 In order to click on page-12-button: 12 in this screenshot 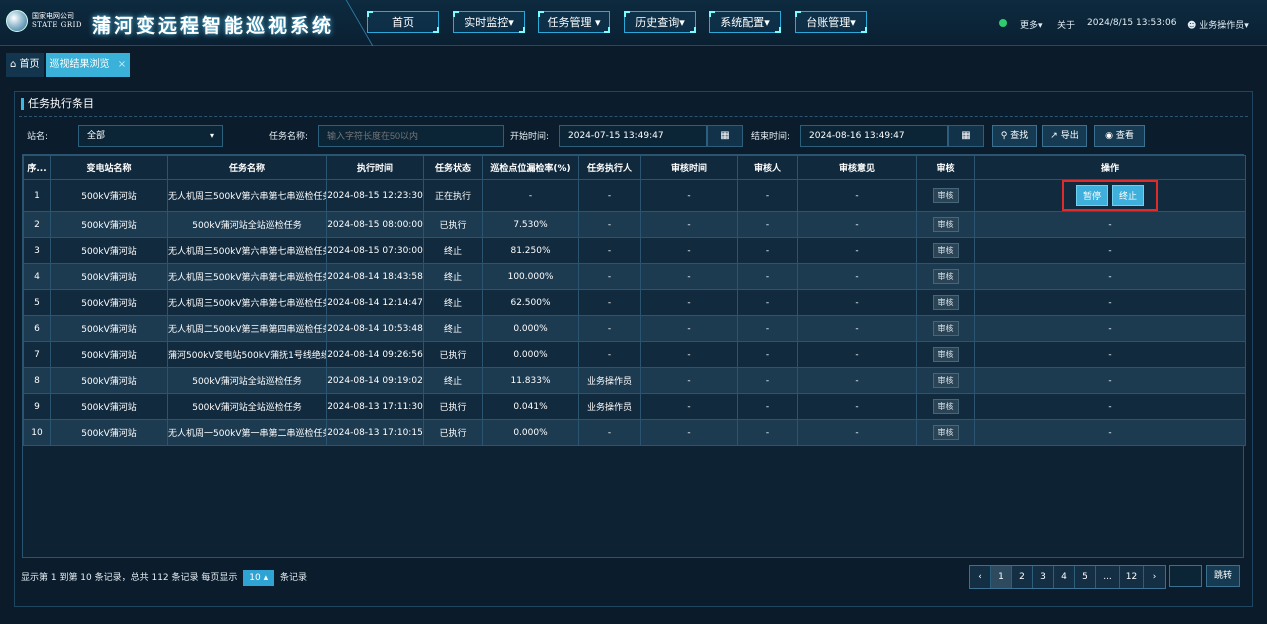, I will do `click(1132, 577)`.